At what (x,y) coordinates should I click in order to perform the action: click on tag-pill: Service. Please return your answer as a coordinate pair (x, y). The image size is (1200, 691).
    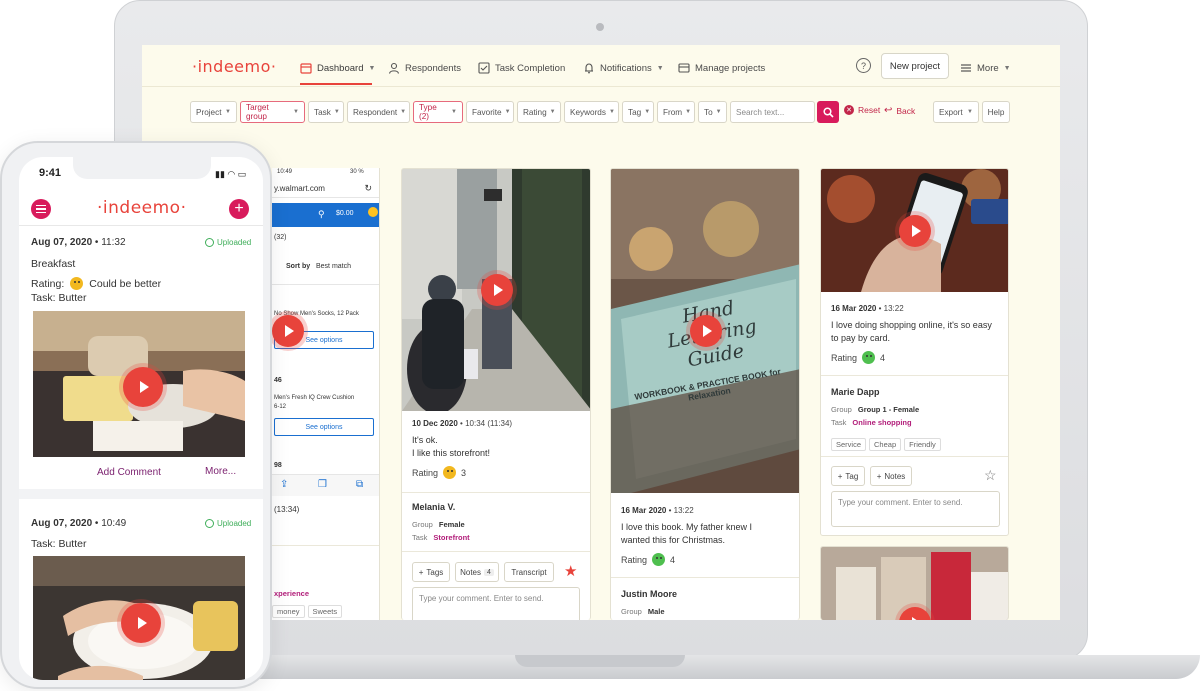
    Looking at the image, I should click on (849, 444).